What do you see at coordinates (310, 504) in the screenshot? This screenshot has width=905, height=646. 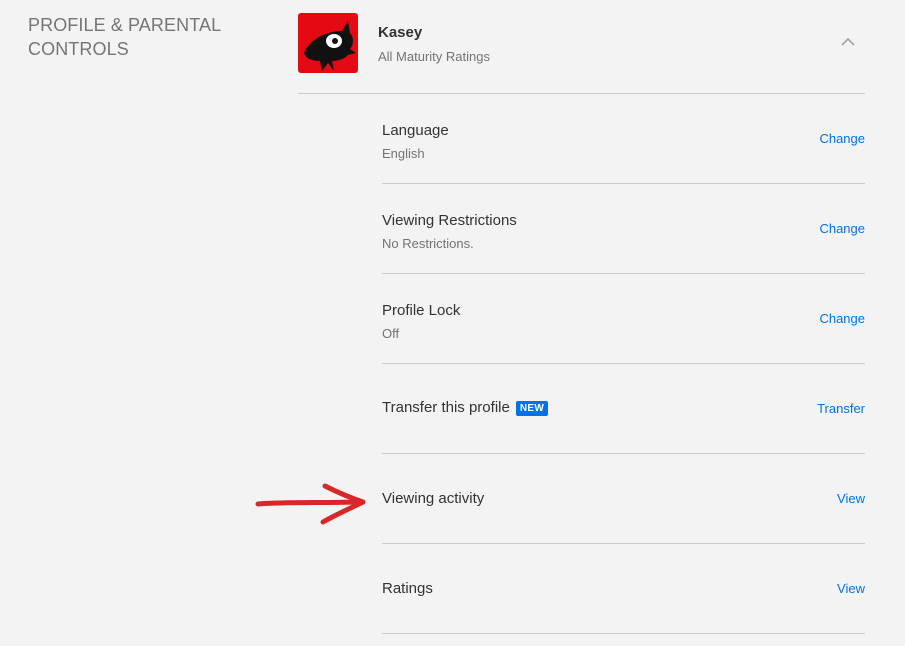 I see `red-arrow-icon` at bounding box center [310, 504].